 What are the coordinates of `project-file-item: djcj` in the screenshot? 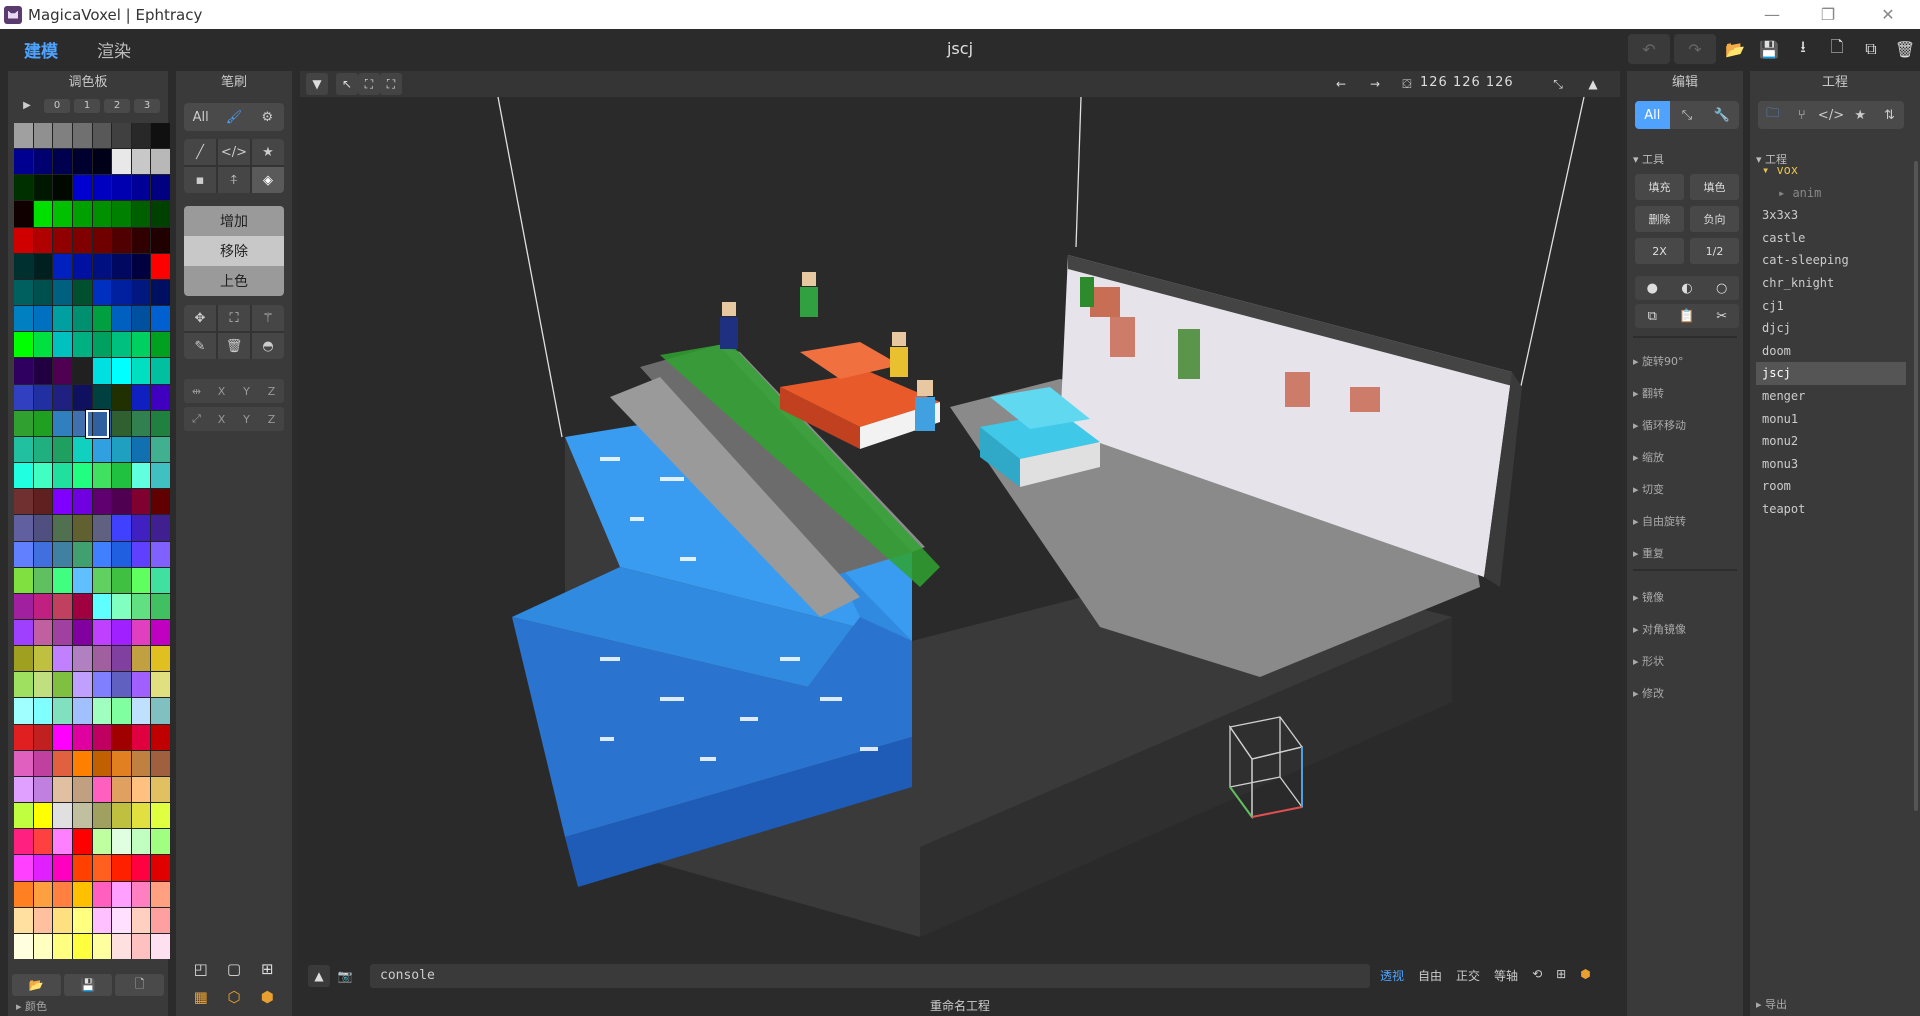 It's located at (1831, 328).